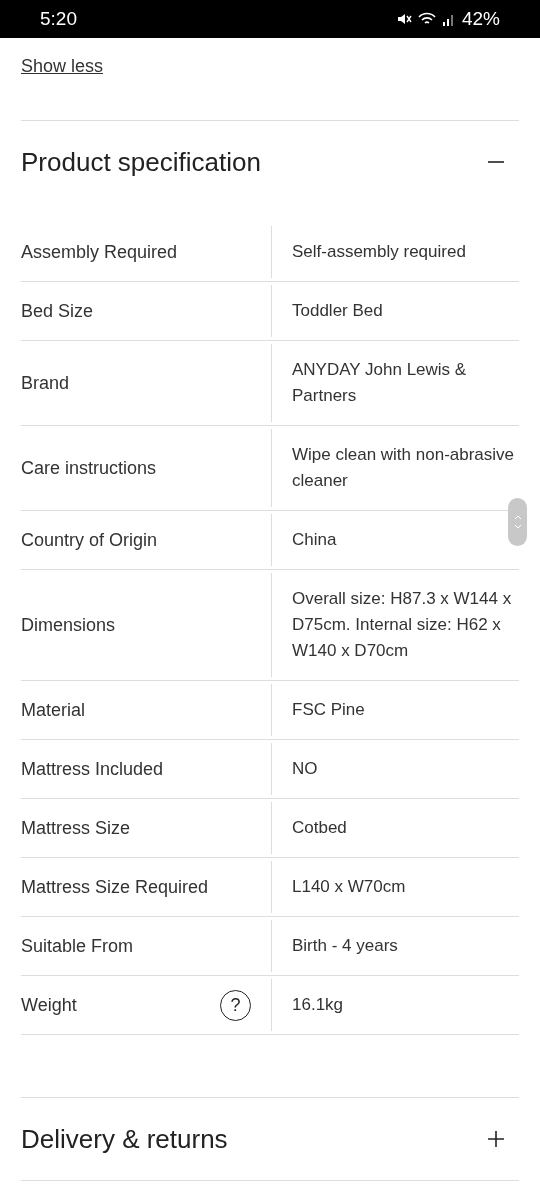  I want to click on section-heading: Product specification, so click(141, 162).